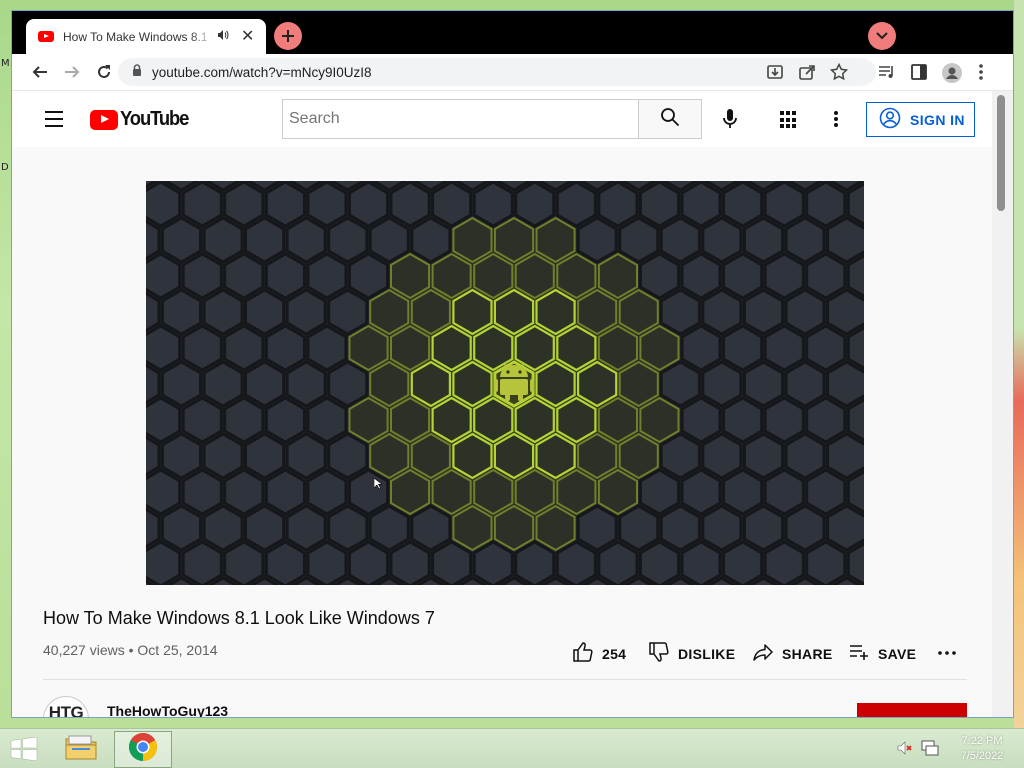  Describe the element at coordinates (982, 749) in the screenshot. I see `taskbar-clock: 7:22 PM 7/5/2022` at that location.